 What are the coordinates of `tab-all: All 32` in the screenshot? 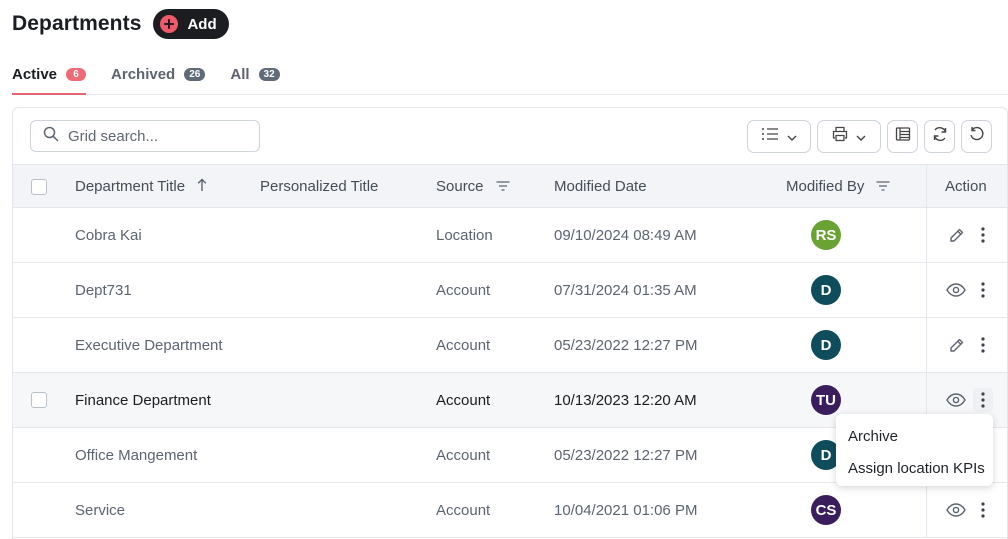 It's located at (255, 78).